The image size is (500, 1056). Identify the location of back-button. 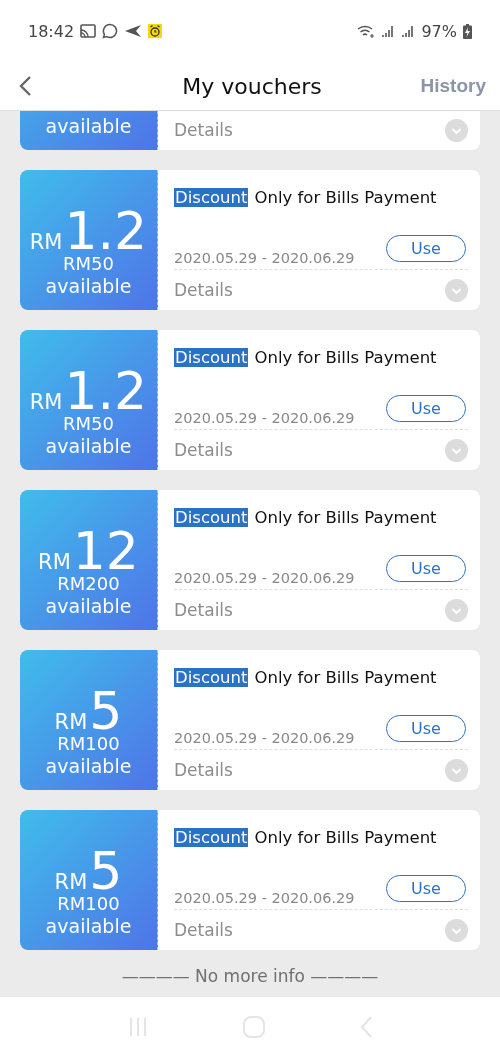
(25, 86).